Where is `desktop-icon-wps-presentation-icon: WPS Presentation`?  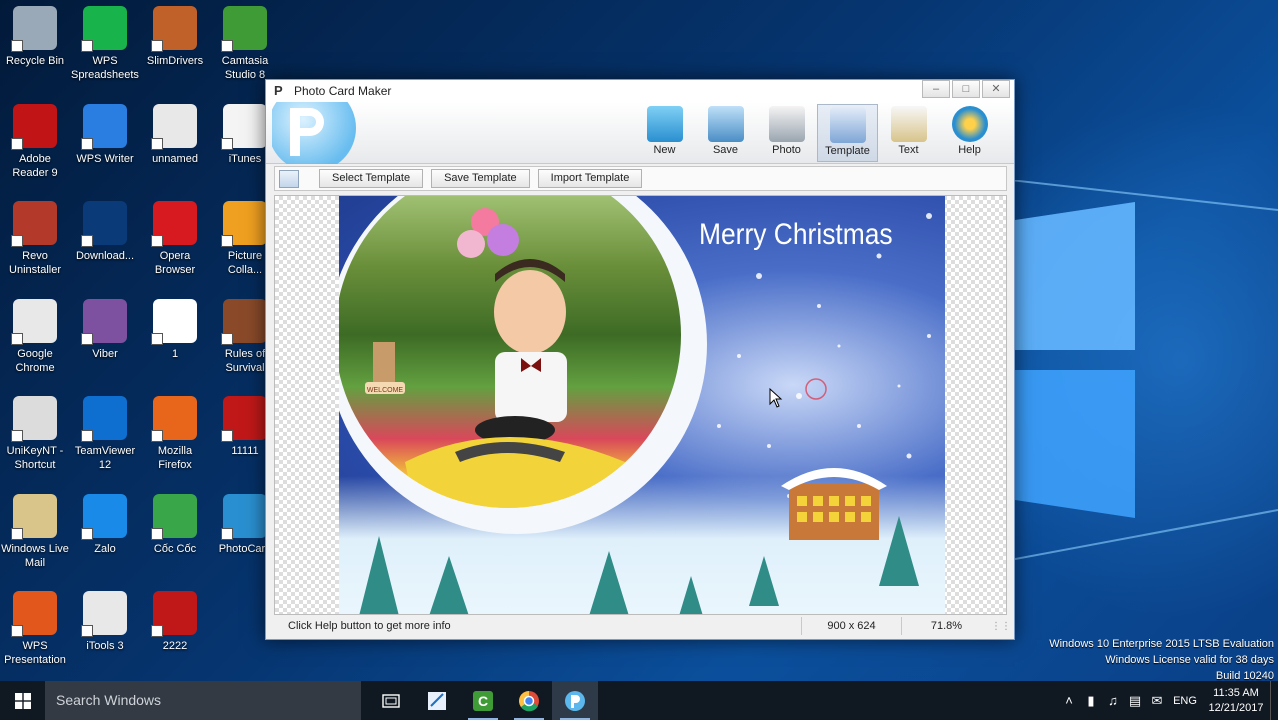 desktop-icon-wps-presentation-icon: WPS Presentation is located at coordinates (35, 626).